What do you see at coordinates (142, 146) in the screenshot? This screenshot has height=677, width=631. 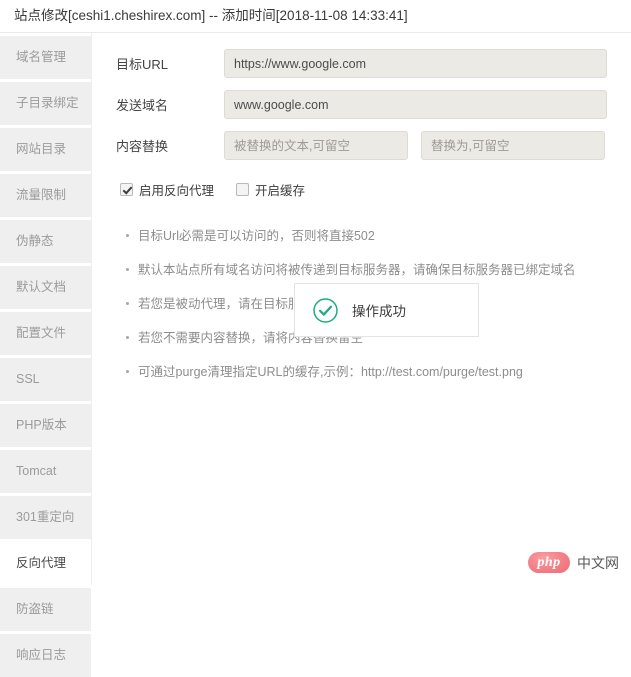 I see `content-replace-label: 内容替换` at bounding box center [142, 146].